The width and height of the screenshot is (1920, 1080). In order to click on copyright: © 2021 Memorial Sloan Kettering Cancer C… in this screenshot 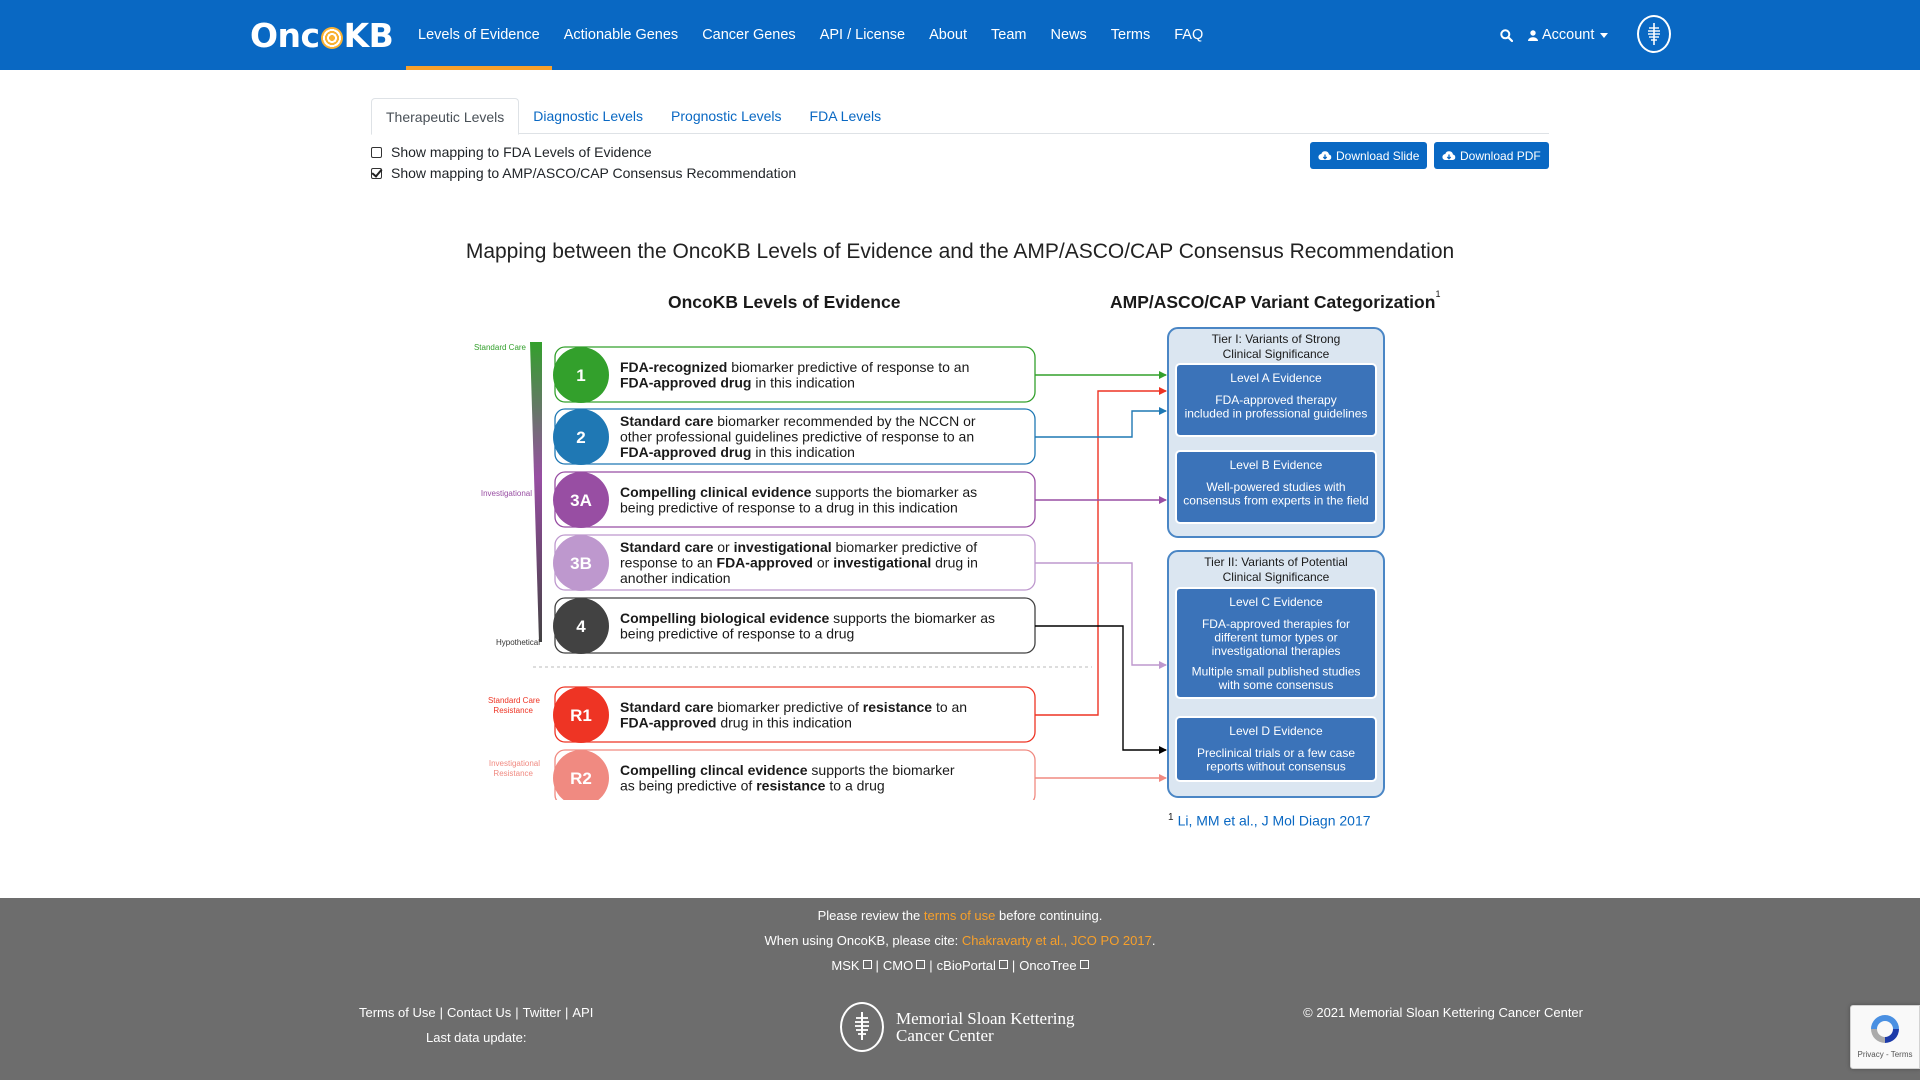, I will do `click(1443, 1012)`.